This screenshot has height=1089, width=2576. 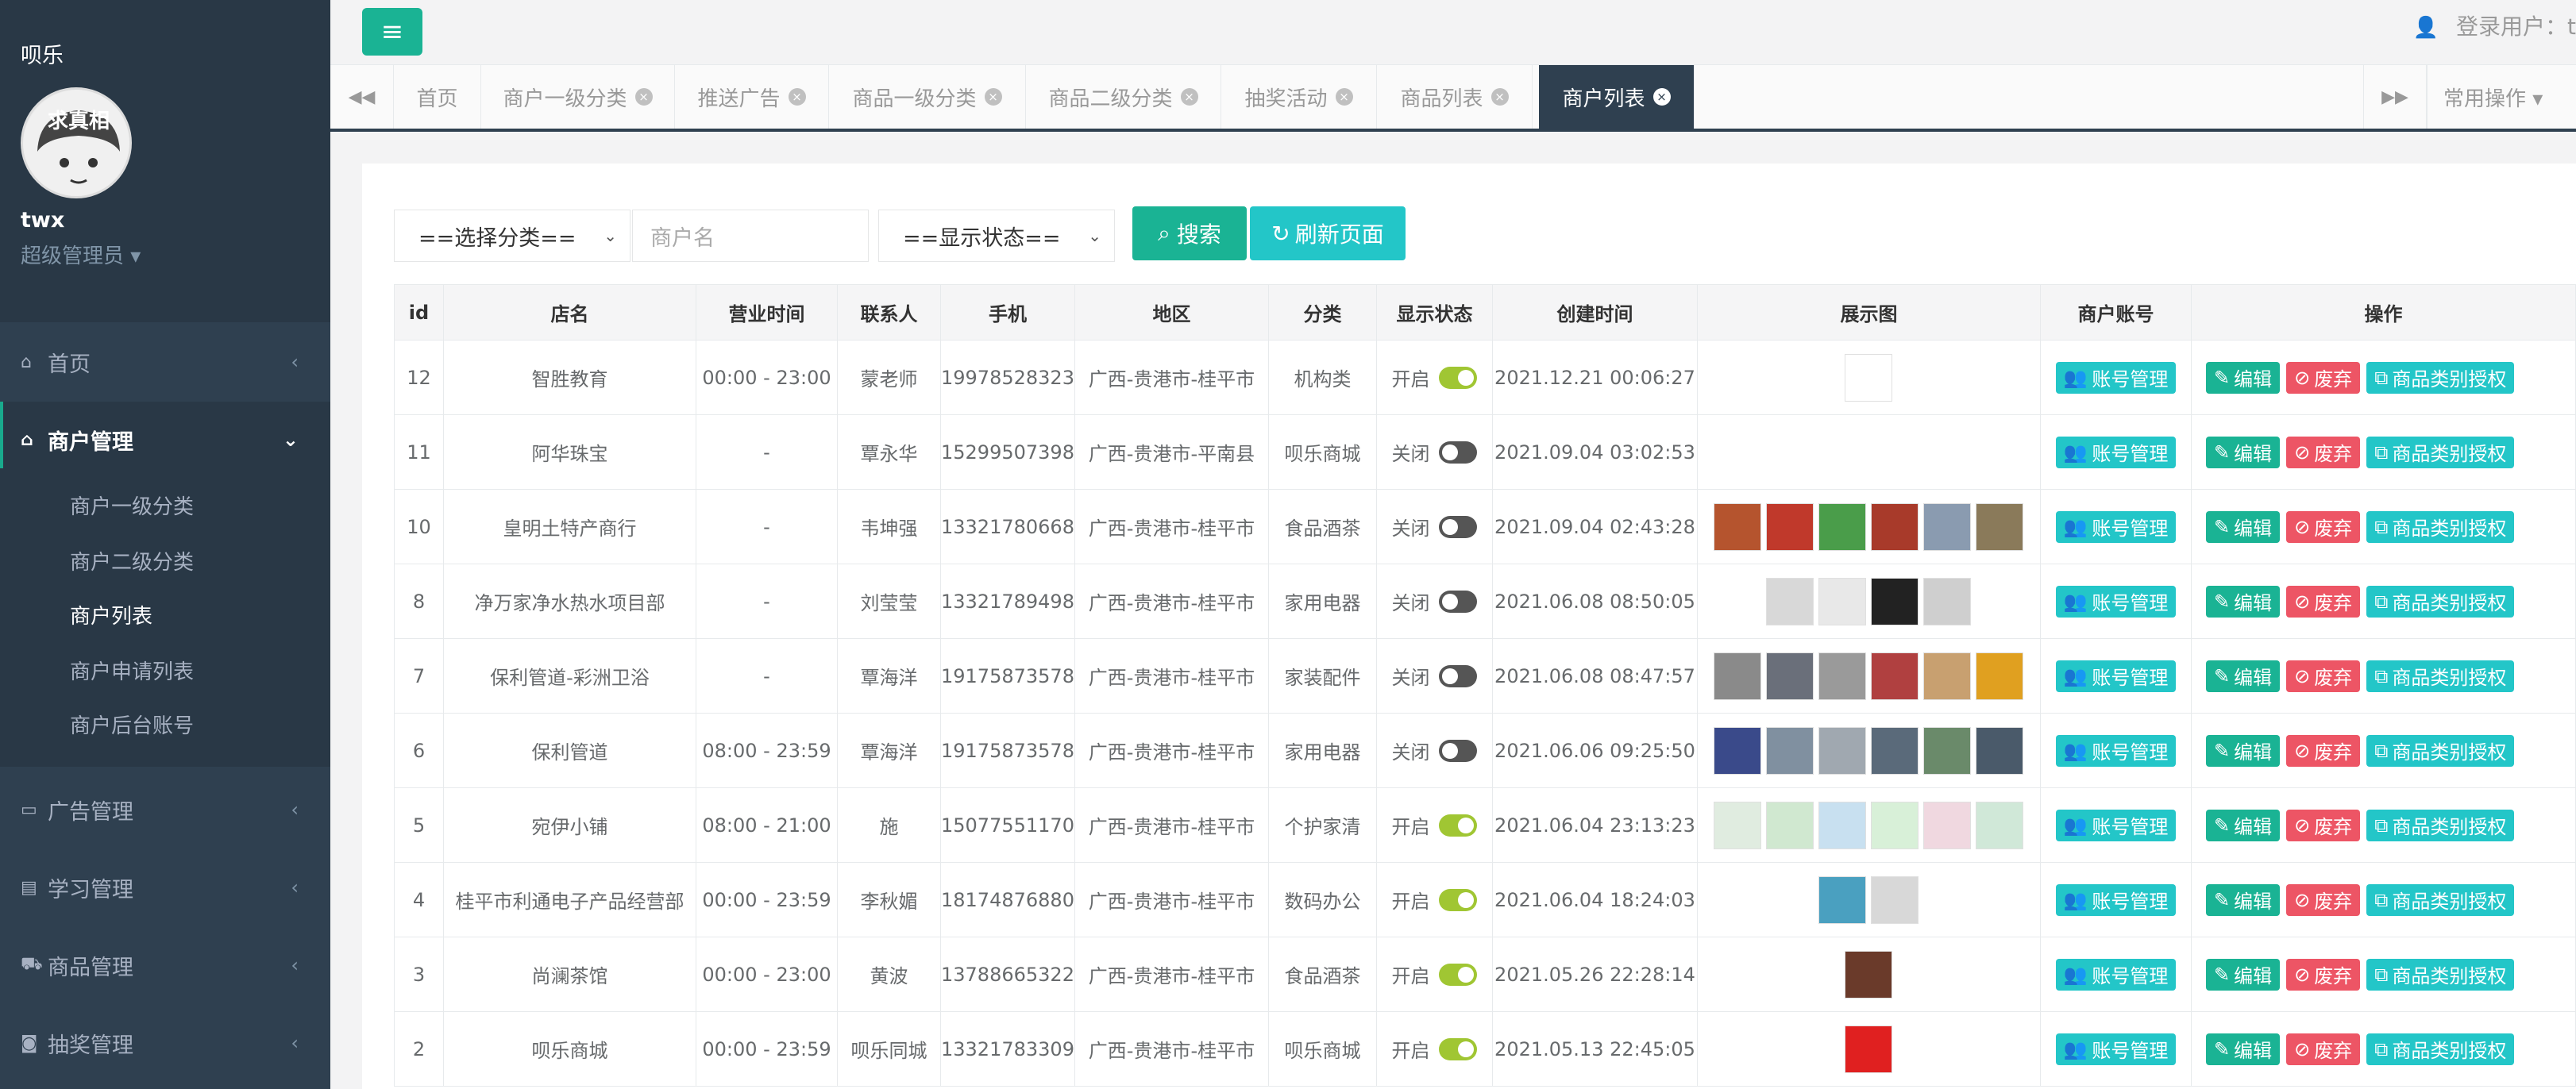 What do you see at coordinates (1123, 97) in the screenshot?
I see `tab-product-category-2: 商品二级分类 ×` at bounding box center [1123, 97].